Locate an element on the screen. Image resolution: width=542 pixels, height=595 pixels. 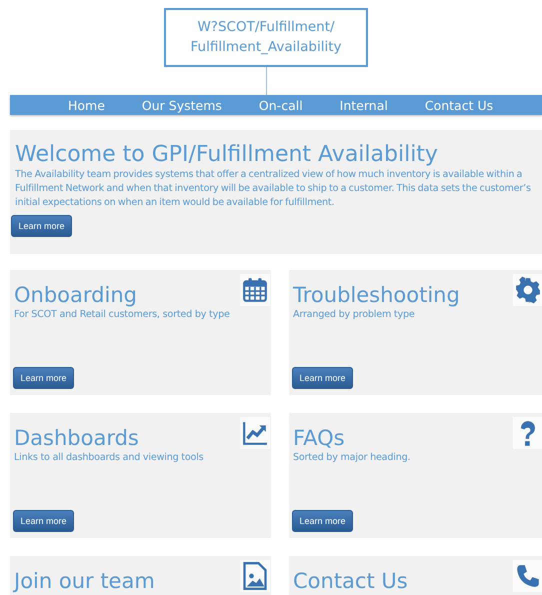
nav-link: Our Systems is located at coordinates (182, 105).